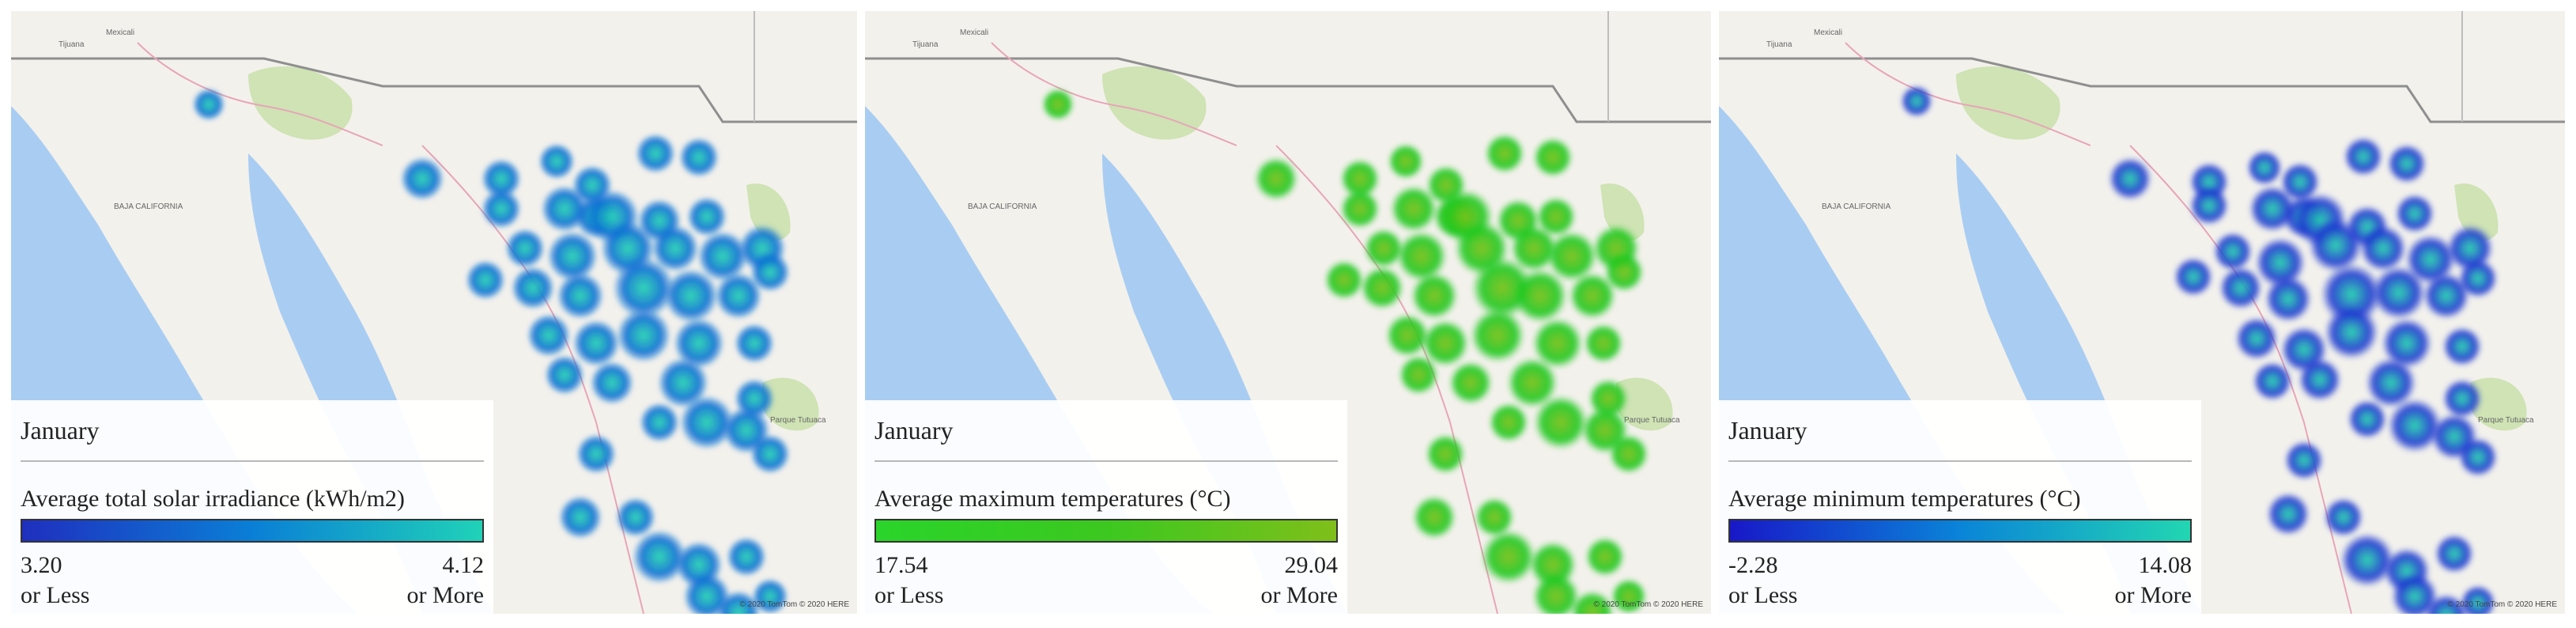 Image resolution: width=2576 pixels, height=628 pixels. Describe the element at coordinates (1904, 499) in the screenshot. I see `legend-metric: Average minimum temperatures (°C)` at that location.